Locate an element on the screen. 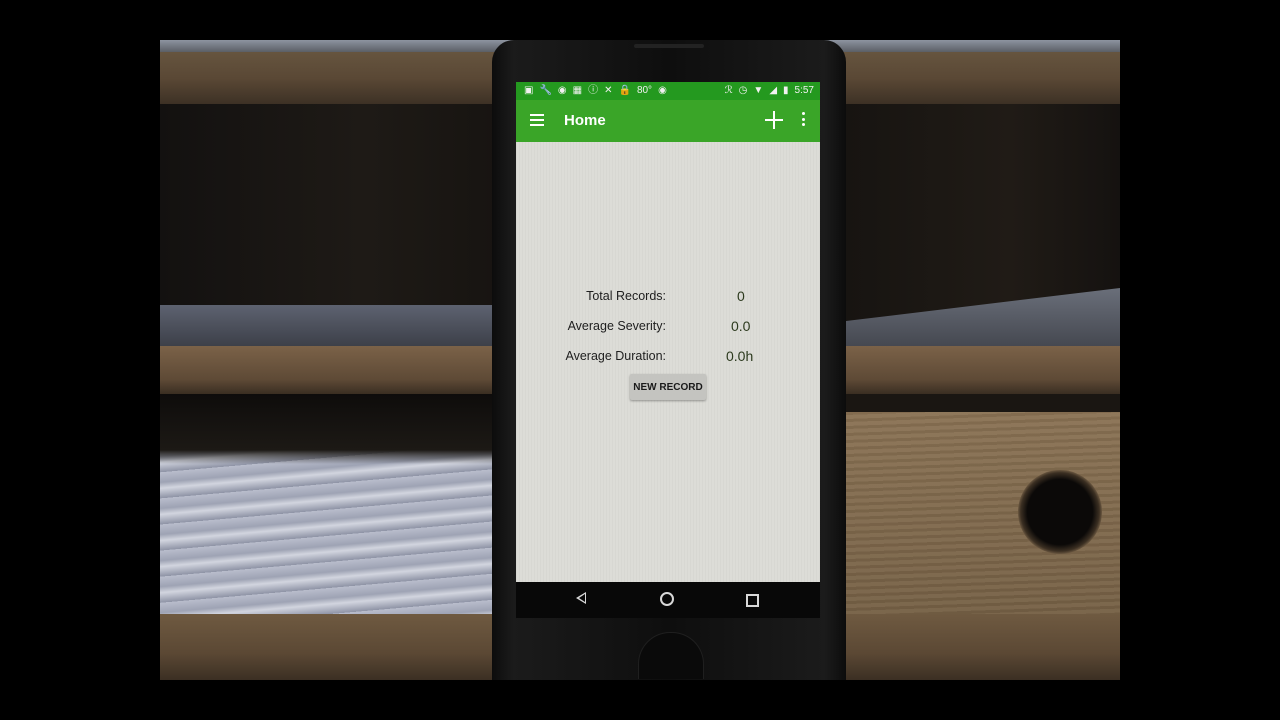 This screenshot has height=720, width=1280. stat-label-average-severity: Average Severity: is located at coordinates (616, 326).